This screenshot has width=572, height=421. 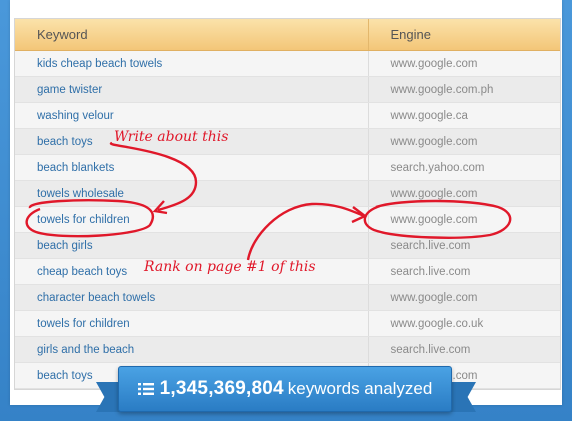 What do you see at coordinates (191, 35) in the screenshot?
I see `column-header-keyword: Keyword` at bounding box center [191, 35].